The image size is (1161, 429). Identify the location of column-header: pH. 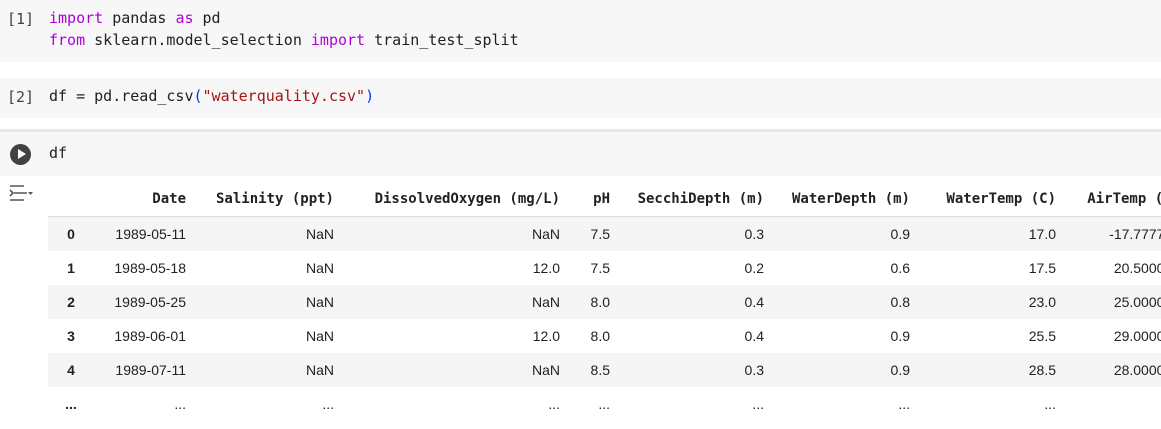
(591, 199).